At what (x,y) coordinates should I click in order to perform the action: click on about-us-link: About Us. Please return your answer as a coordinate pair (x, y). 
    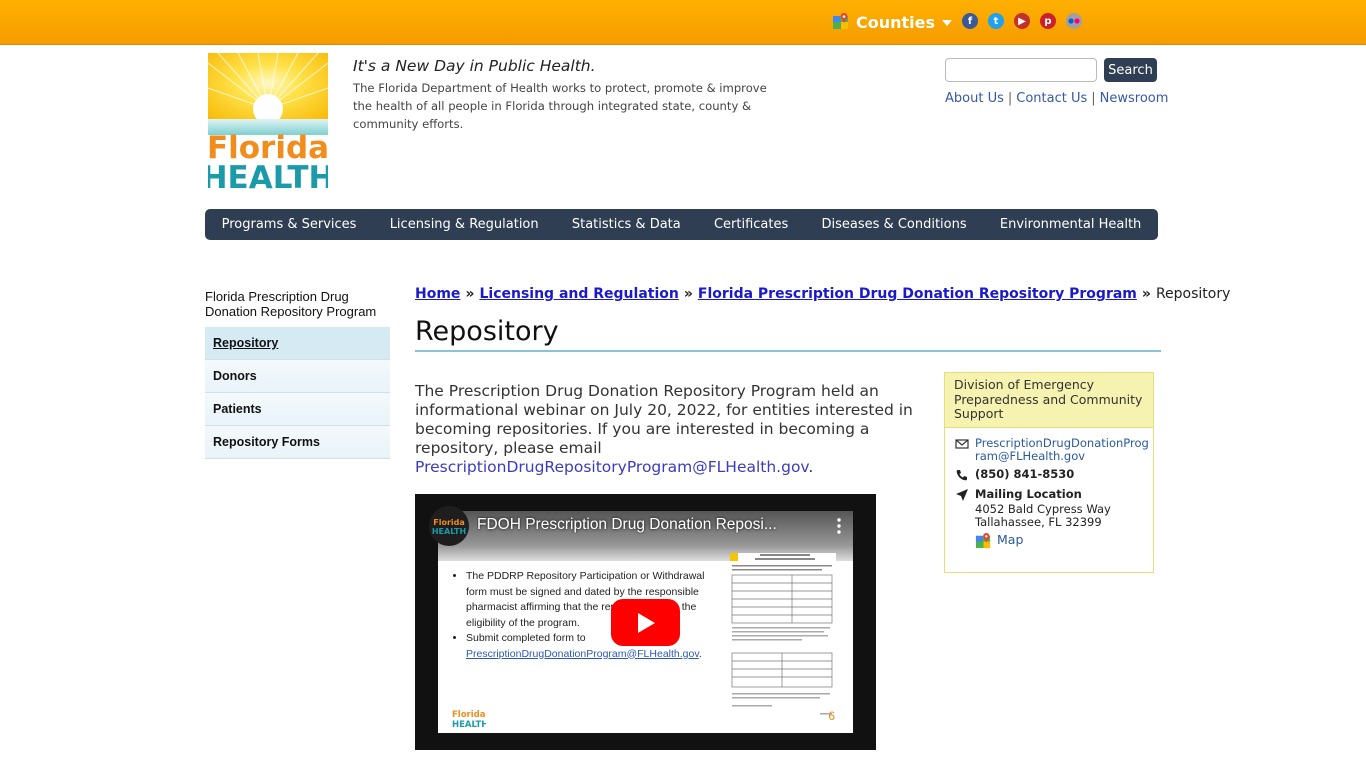
    Looking at the image, I should click on (974, 98).